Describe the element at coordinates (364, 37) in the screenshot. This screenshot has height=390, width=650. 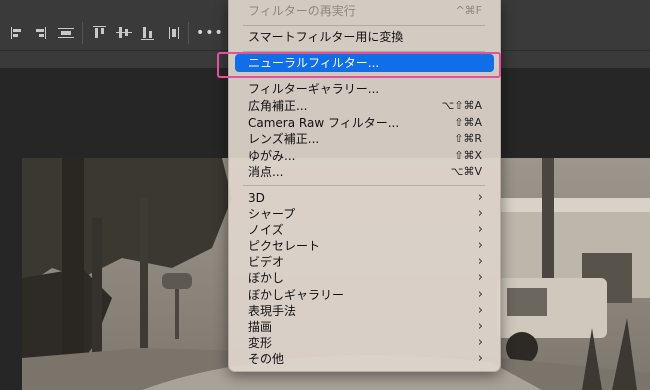
I see `menu-item-convert-smart-filters: スマートフィルター用に変換` at that location.